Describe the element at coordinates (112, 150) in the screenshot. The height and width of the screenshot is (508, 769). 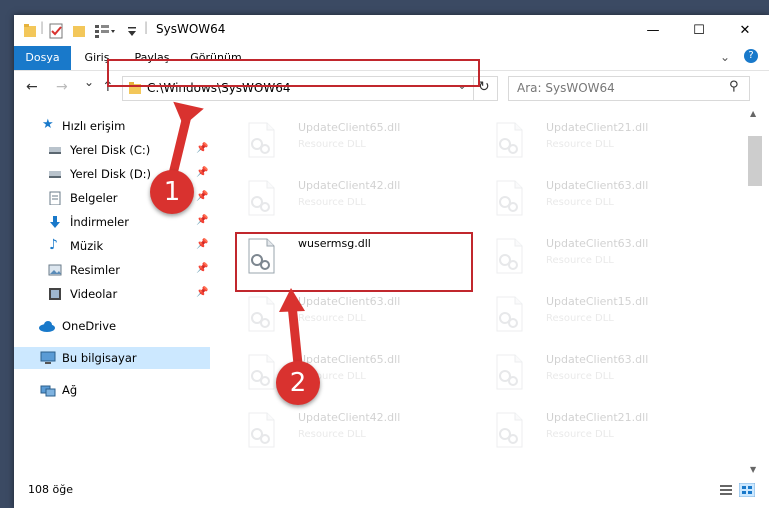
I see `sidebar-item-local-disk-c: Yerel Disk (C:) 📌` at that location.